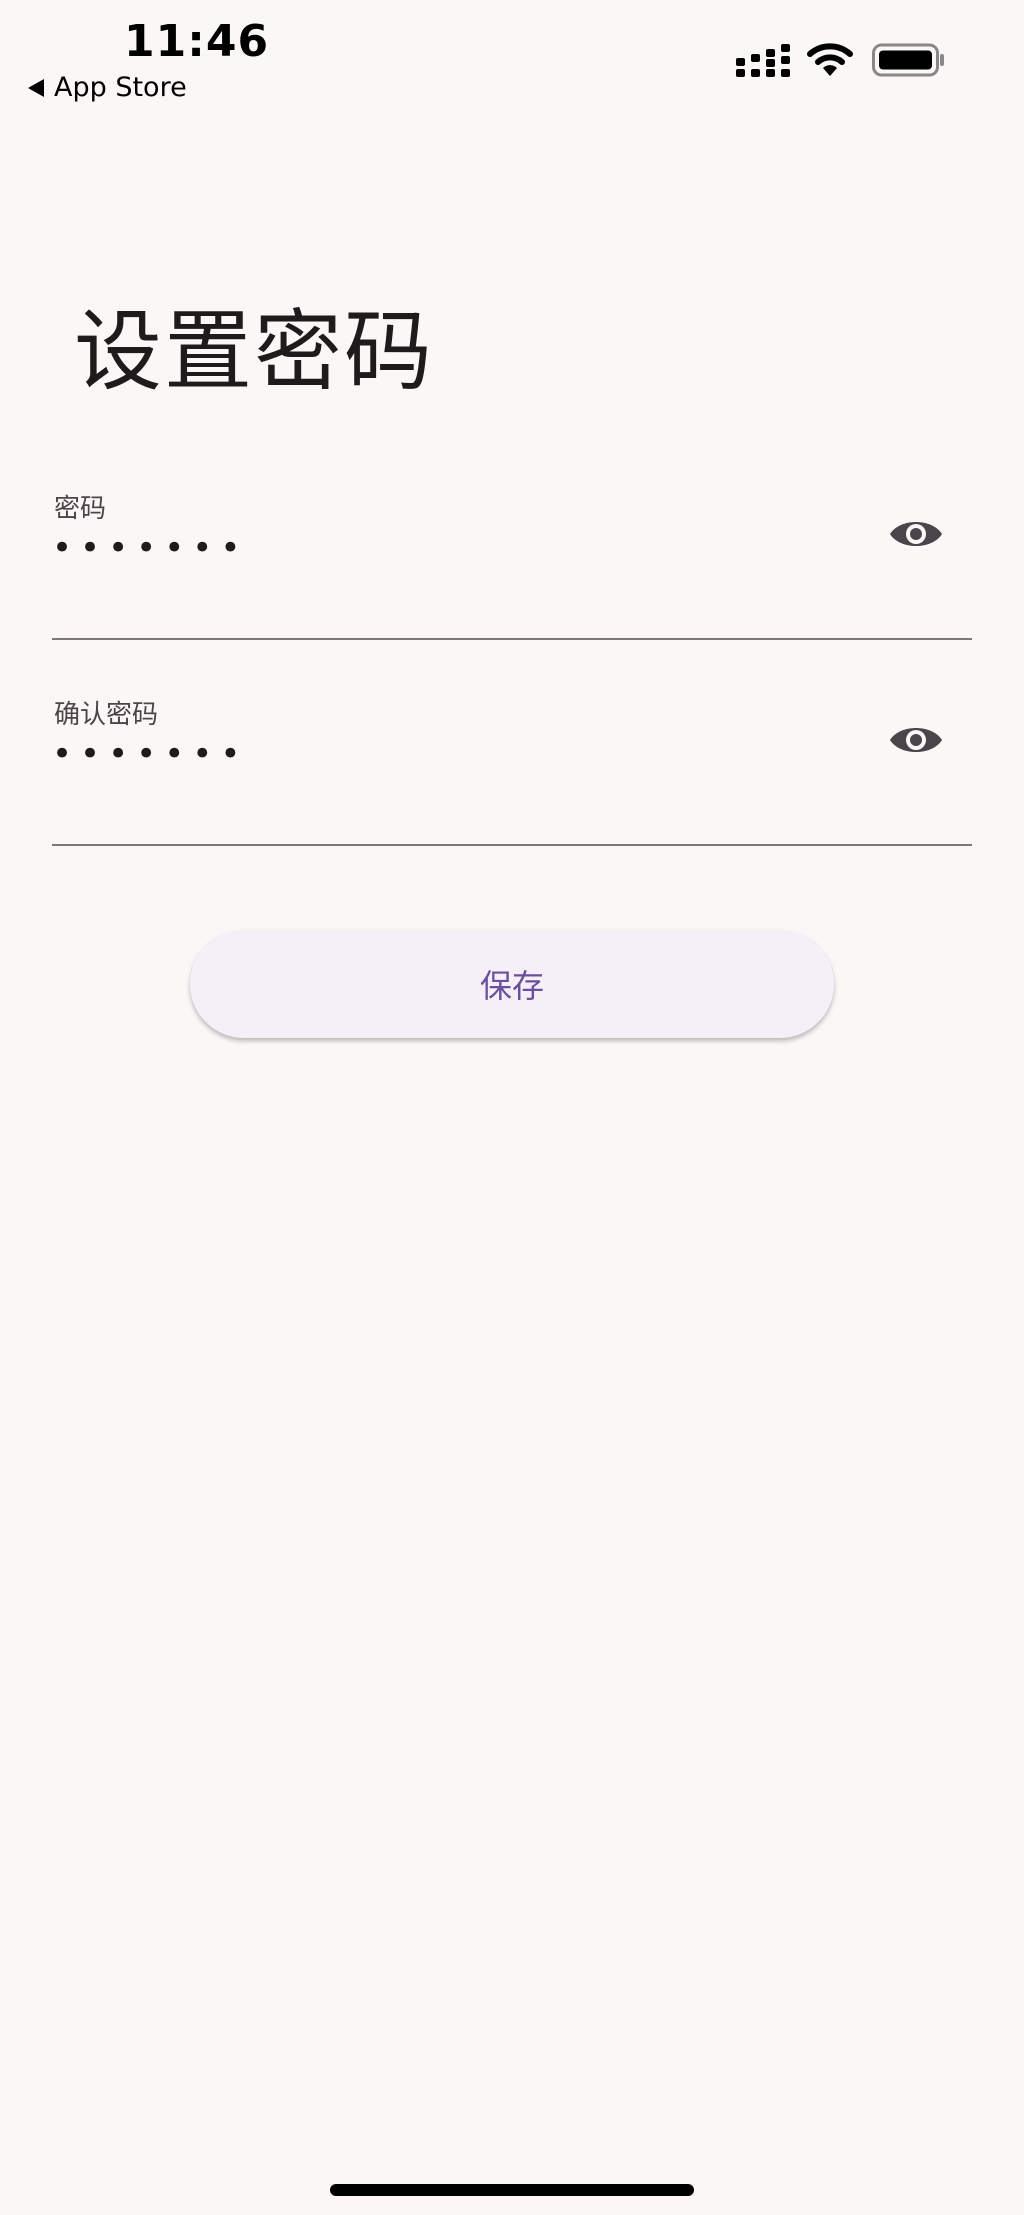 This screenshot has width=1024, height=2215. What do you see at coordinates (908, 60) in the screenshot?
I see `battery-icon` at bounding box center [908, 60].